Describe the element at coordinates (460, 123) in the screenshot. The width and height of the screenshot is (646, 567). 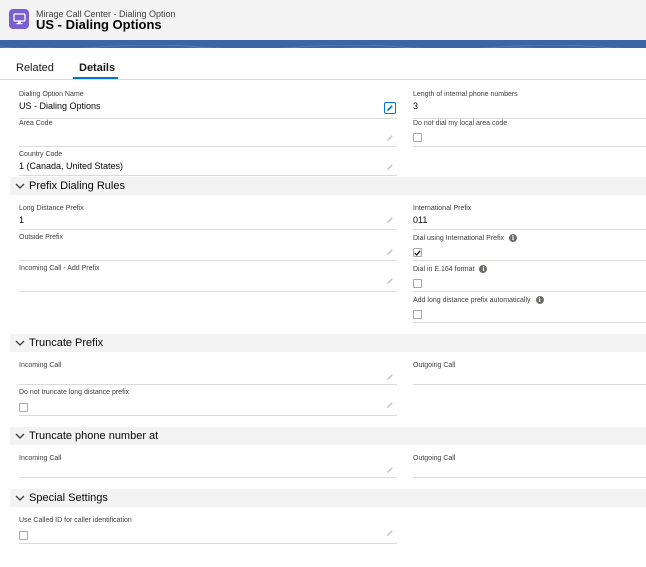
I see `field-label: Do not dial my local area code` at that location.